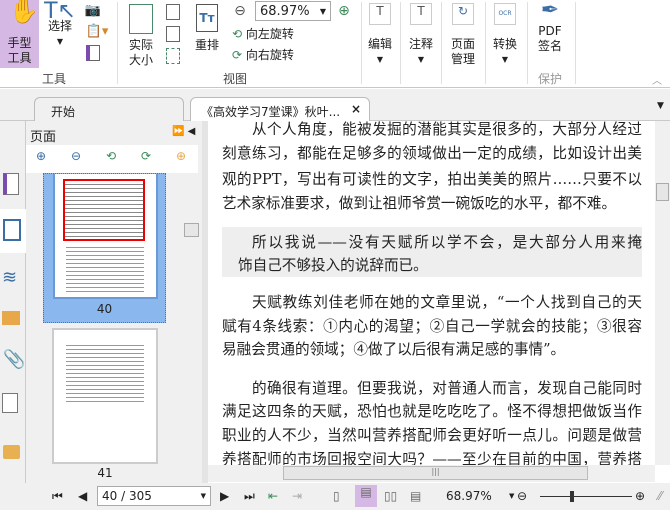  What do you see at coordinates (13, 231) in the screenshot?
I see `pages-panel-icon` at bounding box center [13, 231].